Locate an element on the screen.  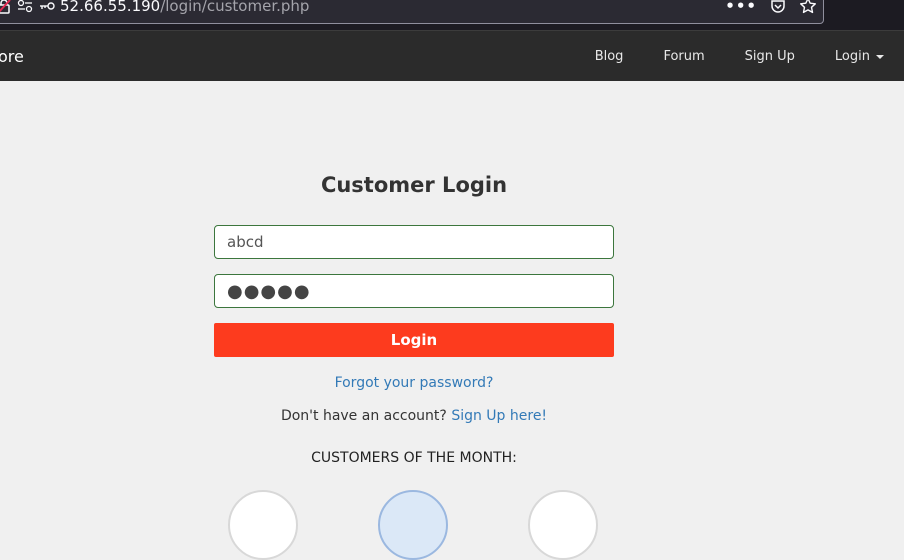
login-title: Customer Login is located at coordinates (414, 185).